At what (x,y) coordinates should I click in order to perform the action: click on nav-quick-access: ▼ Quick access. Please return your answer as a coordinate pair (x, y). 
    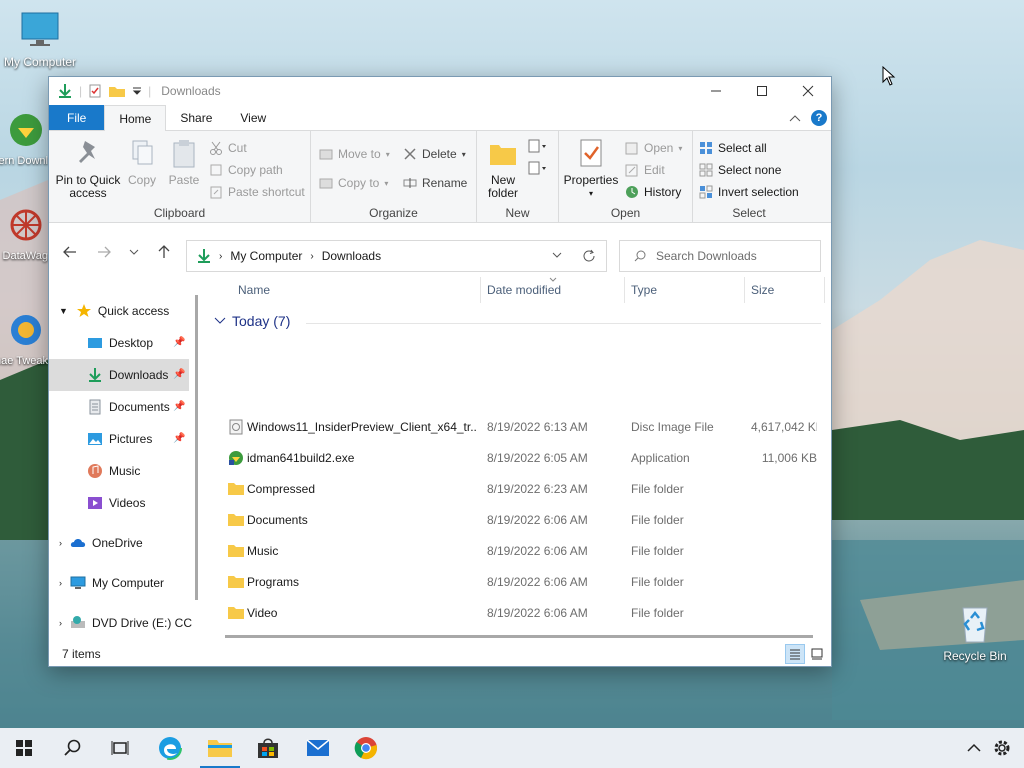
    Looking at the image, I should click on (114, 311).